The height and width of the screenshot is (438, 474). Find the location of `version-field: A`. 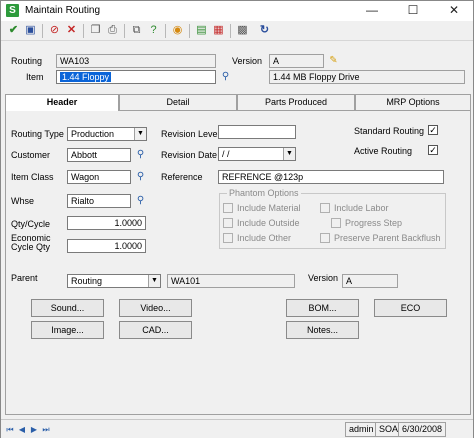

version-field: A is located at coordinates (296, 61).